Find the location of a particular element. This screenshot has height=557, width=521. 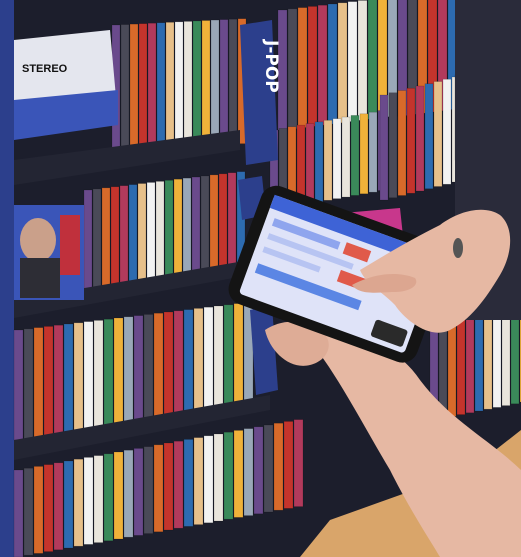

ring is located at coordinates (458, 248).